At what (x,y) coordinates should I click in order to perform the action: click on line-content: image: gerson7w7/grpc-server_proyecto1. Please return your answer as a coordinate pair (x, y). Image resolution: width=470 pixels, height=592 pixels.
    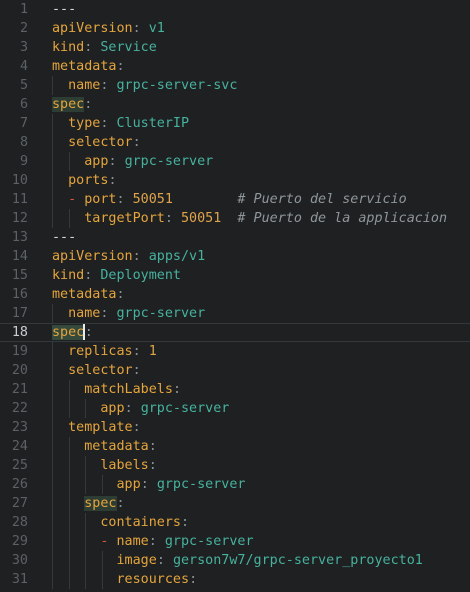
    Looking at the image, I should click on (249, 560).